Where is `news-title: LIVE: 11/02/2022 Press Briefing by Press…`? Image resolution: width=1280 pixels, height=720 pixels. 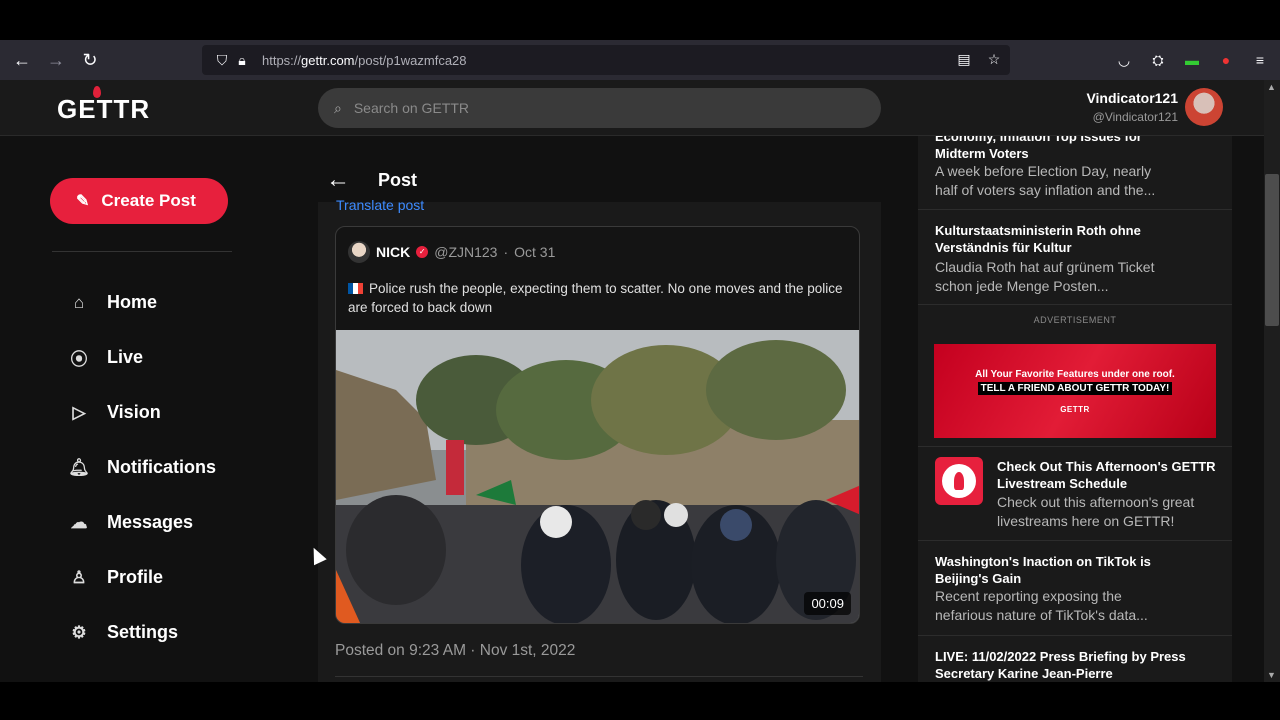
news-title: LIVE: 11/02/2022 Press Briefing by Press… is located at coordinates (1060, 665).